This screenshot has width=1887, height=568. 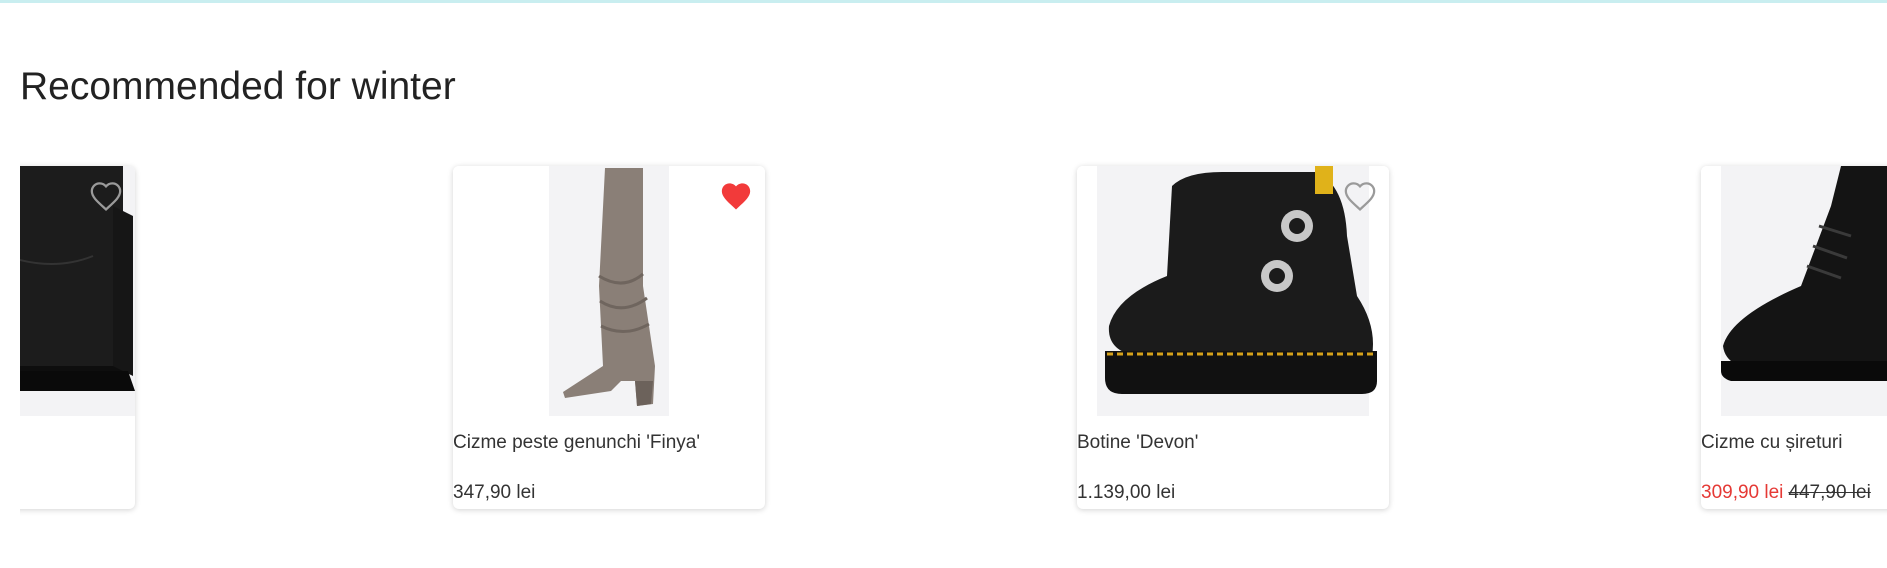 I want to click on top-divider, so click(x=943, y=1).